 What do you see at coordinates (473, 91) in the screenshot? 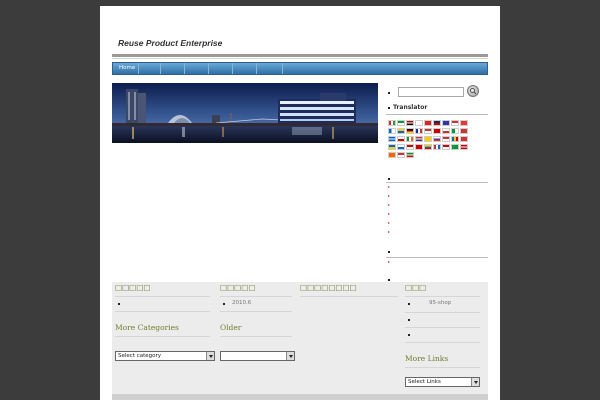
I see `search-button` at bounding box center [473, 91].